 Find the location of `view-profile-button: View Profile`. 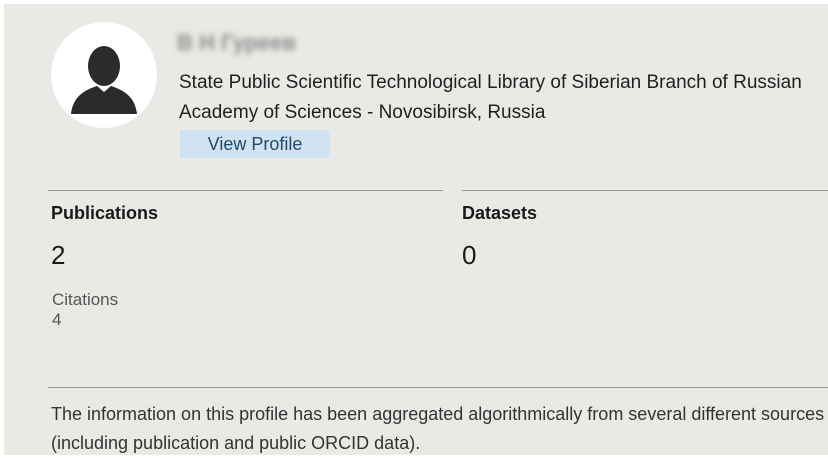

view-profile-button: View Profile is located at coordinates (255, 144).